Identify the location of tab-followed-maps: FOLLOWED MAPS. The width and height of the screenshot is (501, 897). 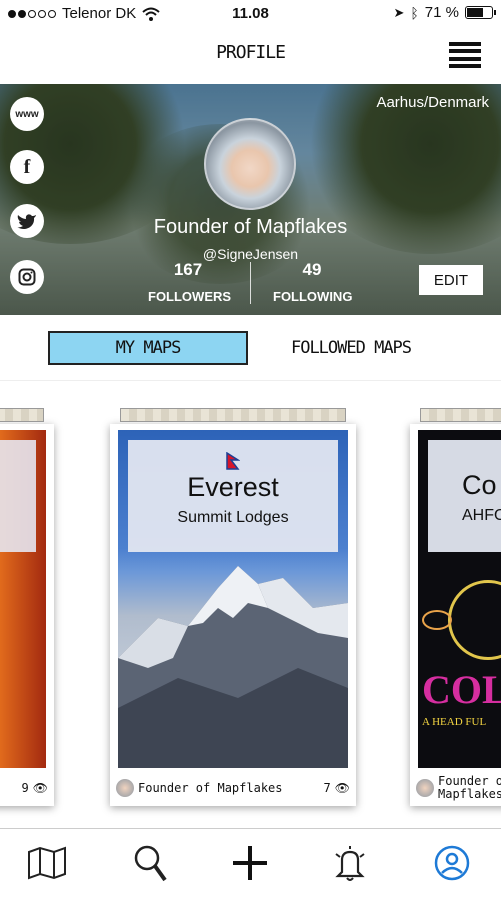
(351, 348).